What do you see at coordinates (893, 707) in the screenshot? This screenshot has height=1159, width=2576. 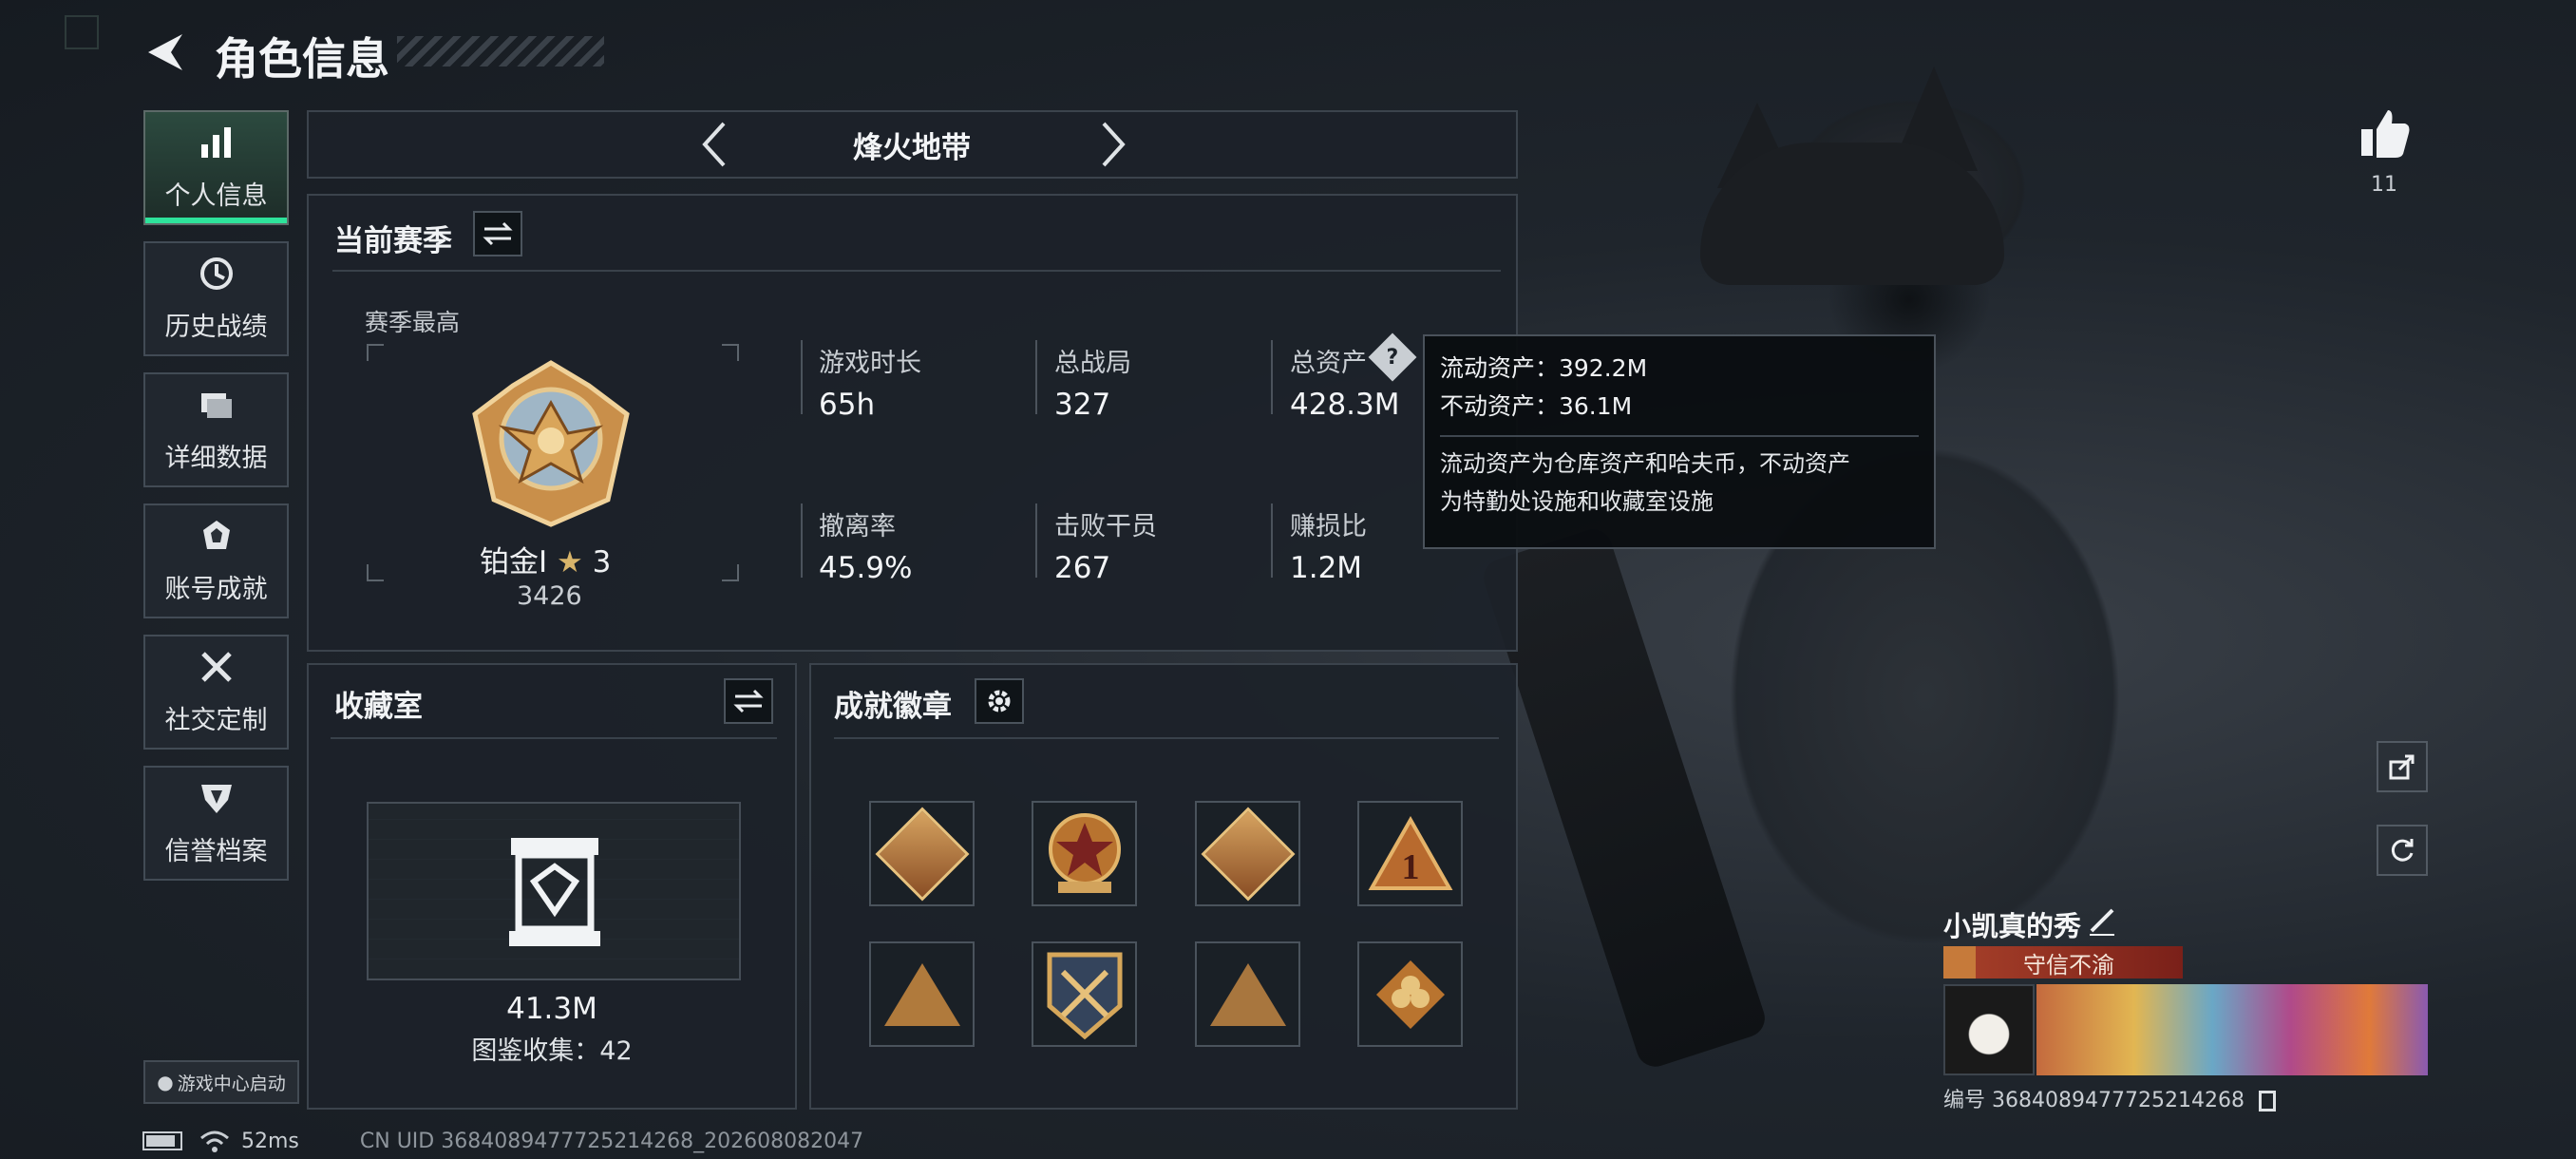 I see `achievements-title: 成就徽章` at bounding box center [893, 707].